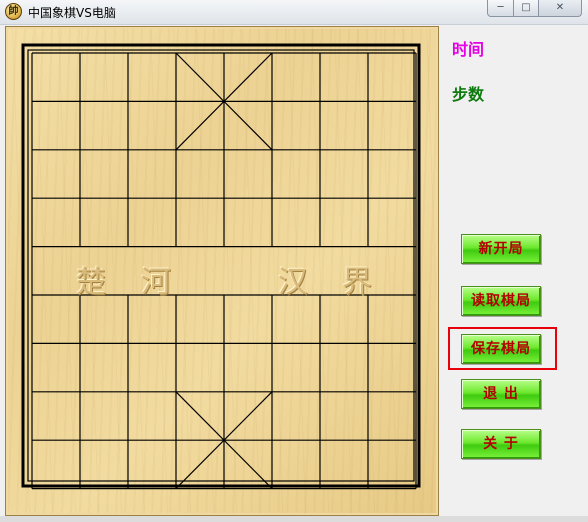 This screenshot has height=522, width=588. What do you see at coordinates (13, 11) in the screenshot?
I see `xiangqi-piece-icon: 帥` at bounding box center [13, 11].